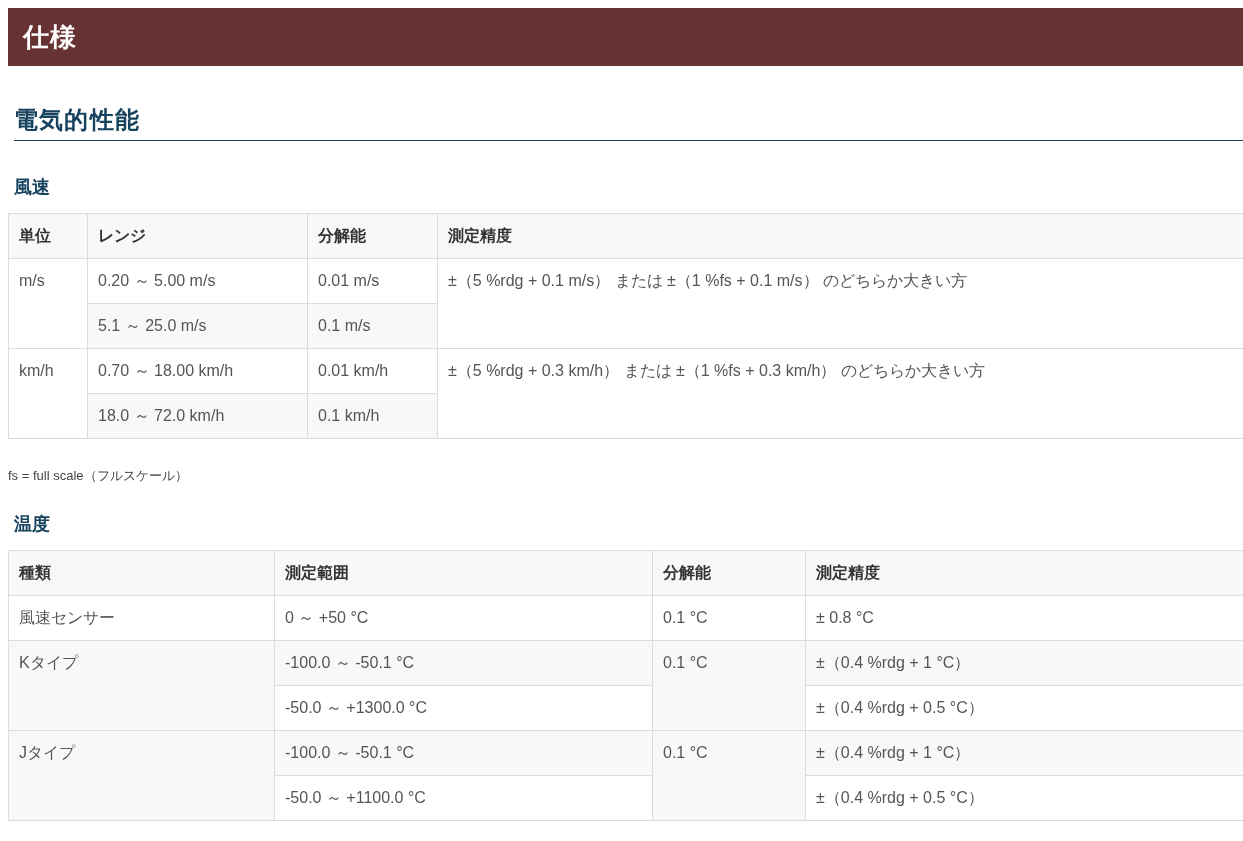 The image size is (1243, 841). What do you see at coordinates (141, 572) in the screenshot?
I see `column-header: 種類` at bounding box center [141, 572].